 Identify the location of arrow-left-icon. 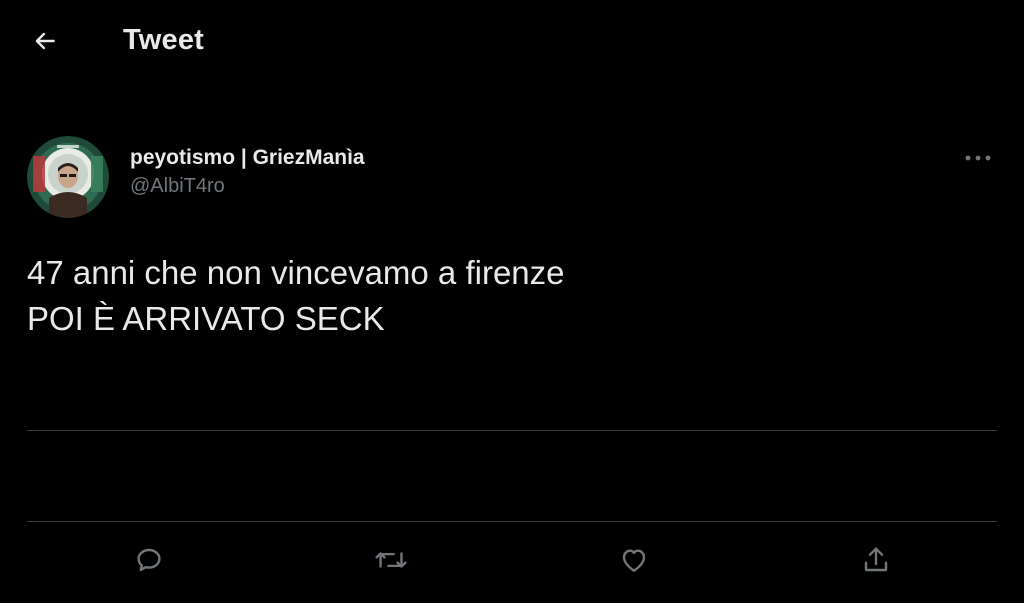
(45, 43).